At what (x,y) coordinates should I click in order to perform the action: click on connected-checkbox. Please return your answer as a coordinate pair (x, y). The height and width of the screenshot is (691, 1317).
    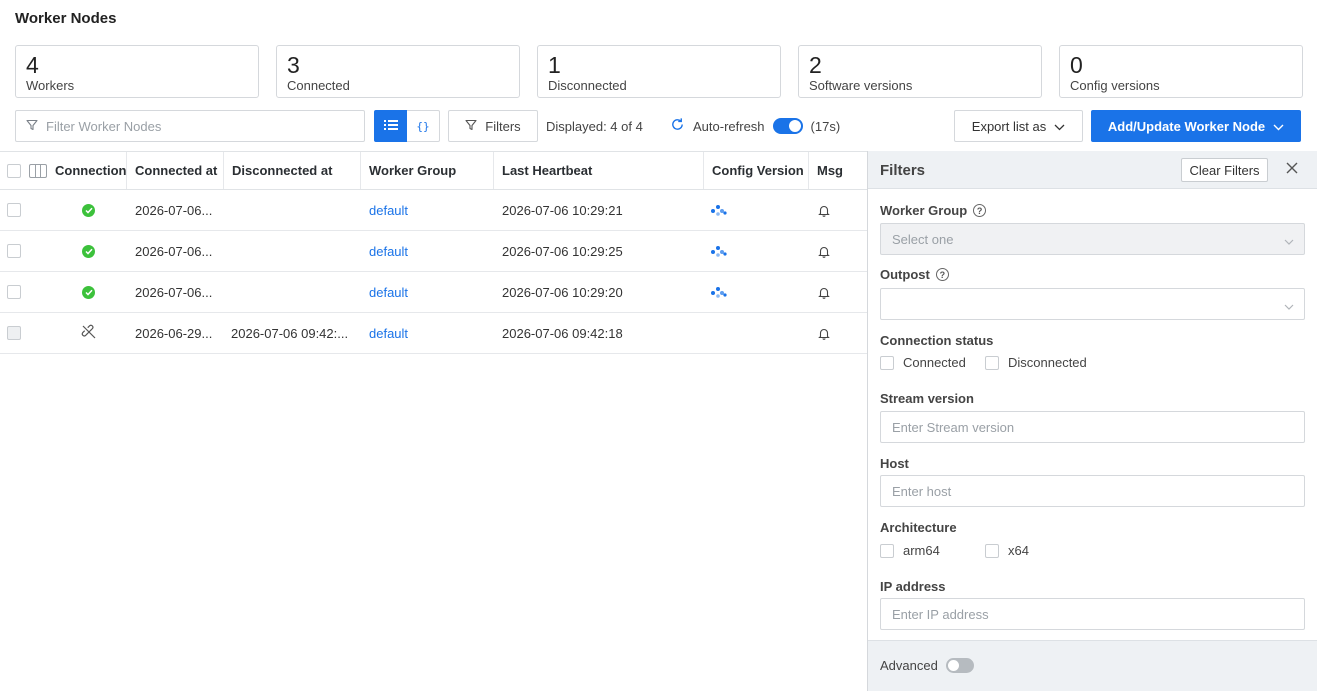
    Looking at the image, I should click on (887, 362).